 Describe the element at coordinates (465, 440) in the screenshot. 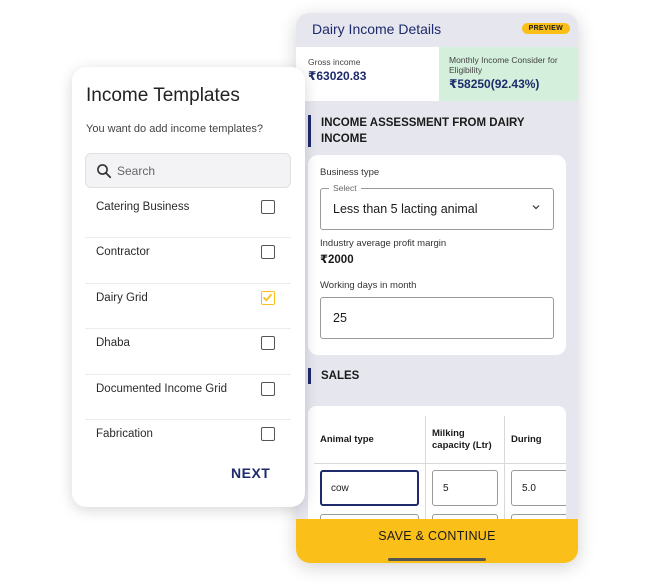

I see `column-header-milking-capacity: Milking capacity (Ltr)` at that location.